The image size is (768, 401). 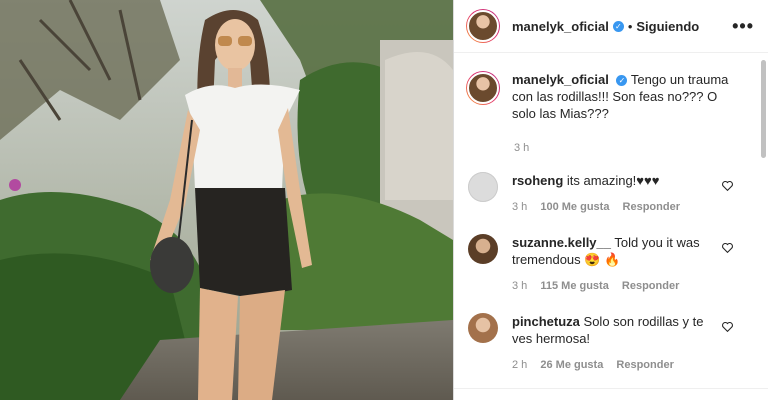 I want to click on more-options-icon: •••, so click(x=743, y=26).